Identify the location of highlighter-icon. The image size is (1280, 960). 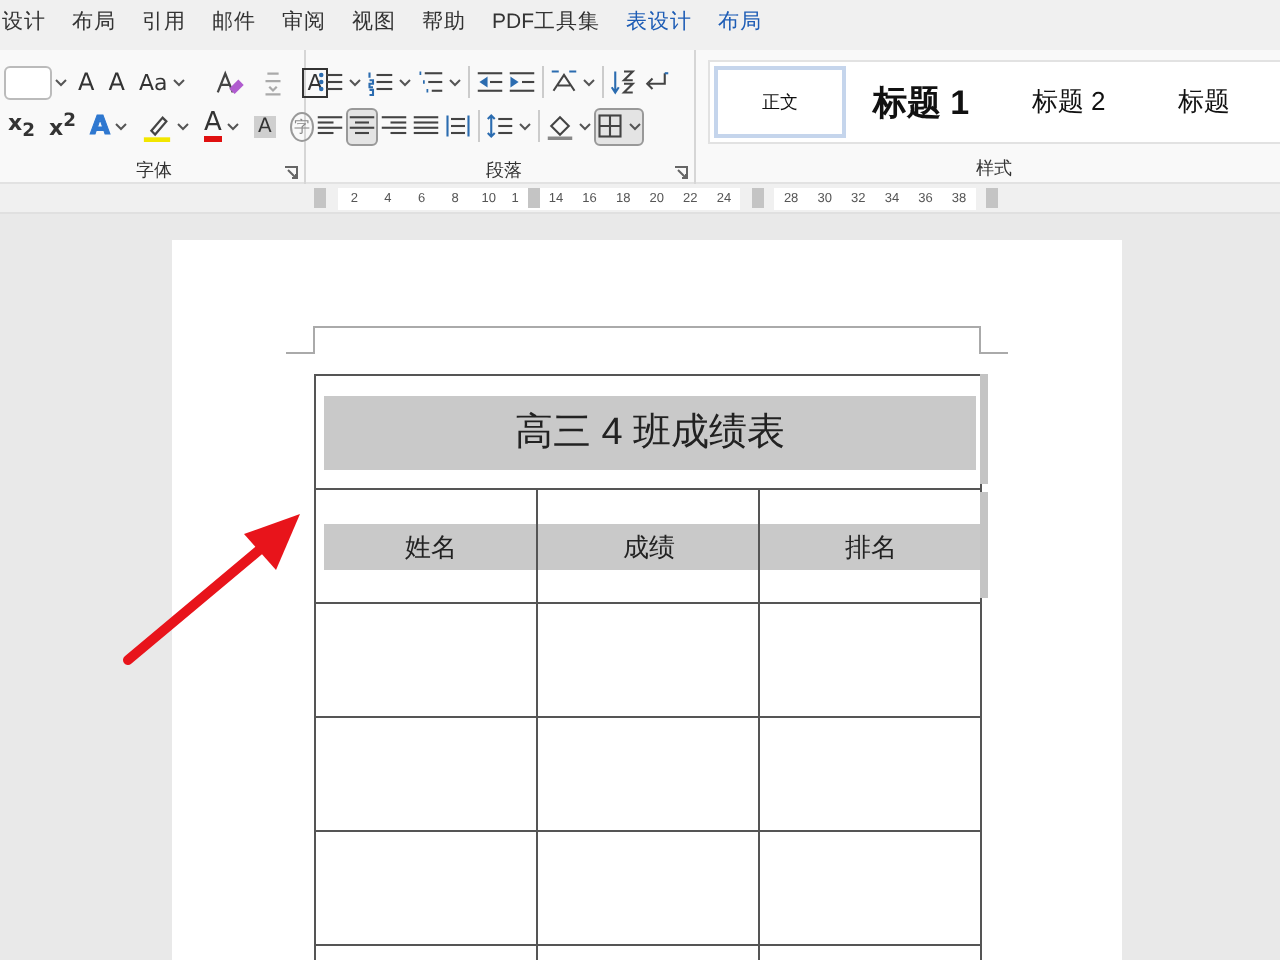
(157, 126).